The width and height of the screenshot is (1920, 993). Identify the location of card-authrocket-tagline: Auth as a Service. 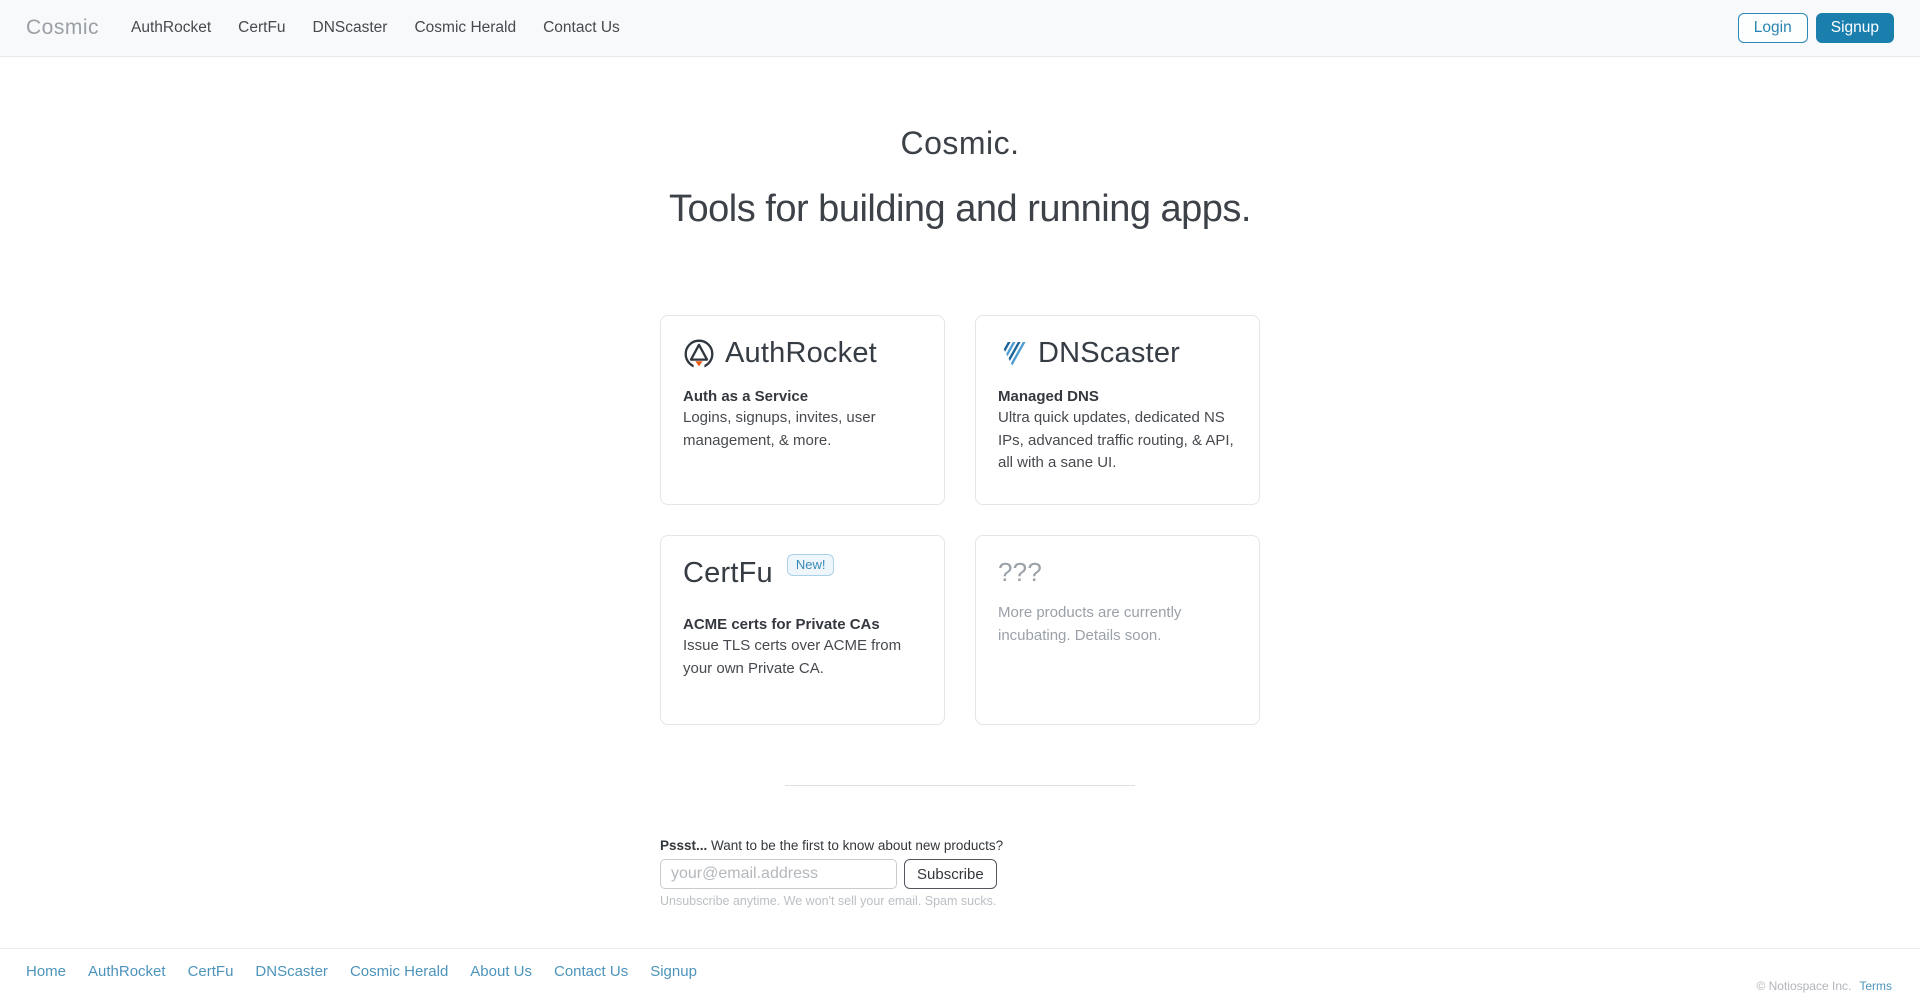
(746, 396).